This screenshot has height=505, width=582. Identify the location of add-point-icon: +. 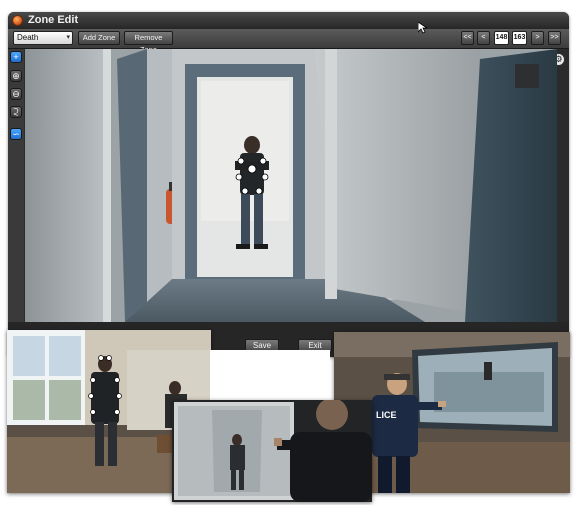
(16, 57).